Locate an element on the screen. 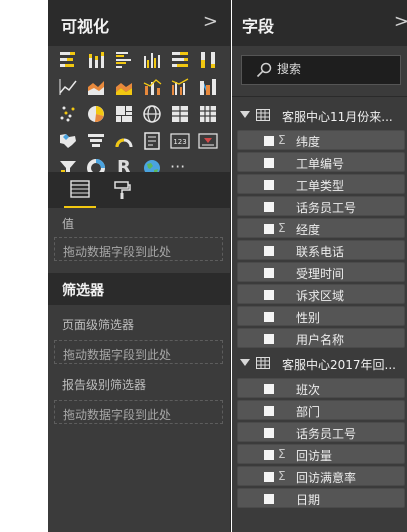 The width and height of the screenshot is (407, 532). 100-bar-icon is located at coordinates (180, 60).